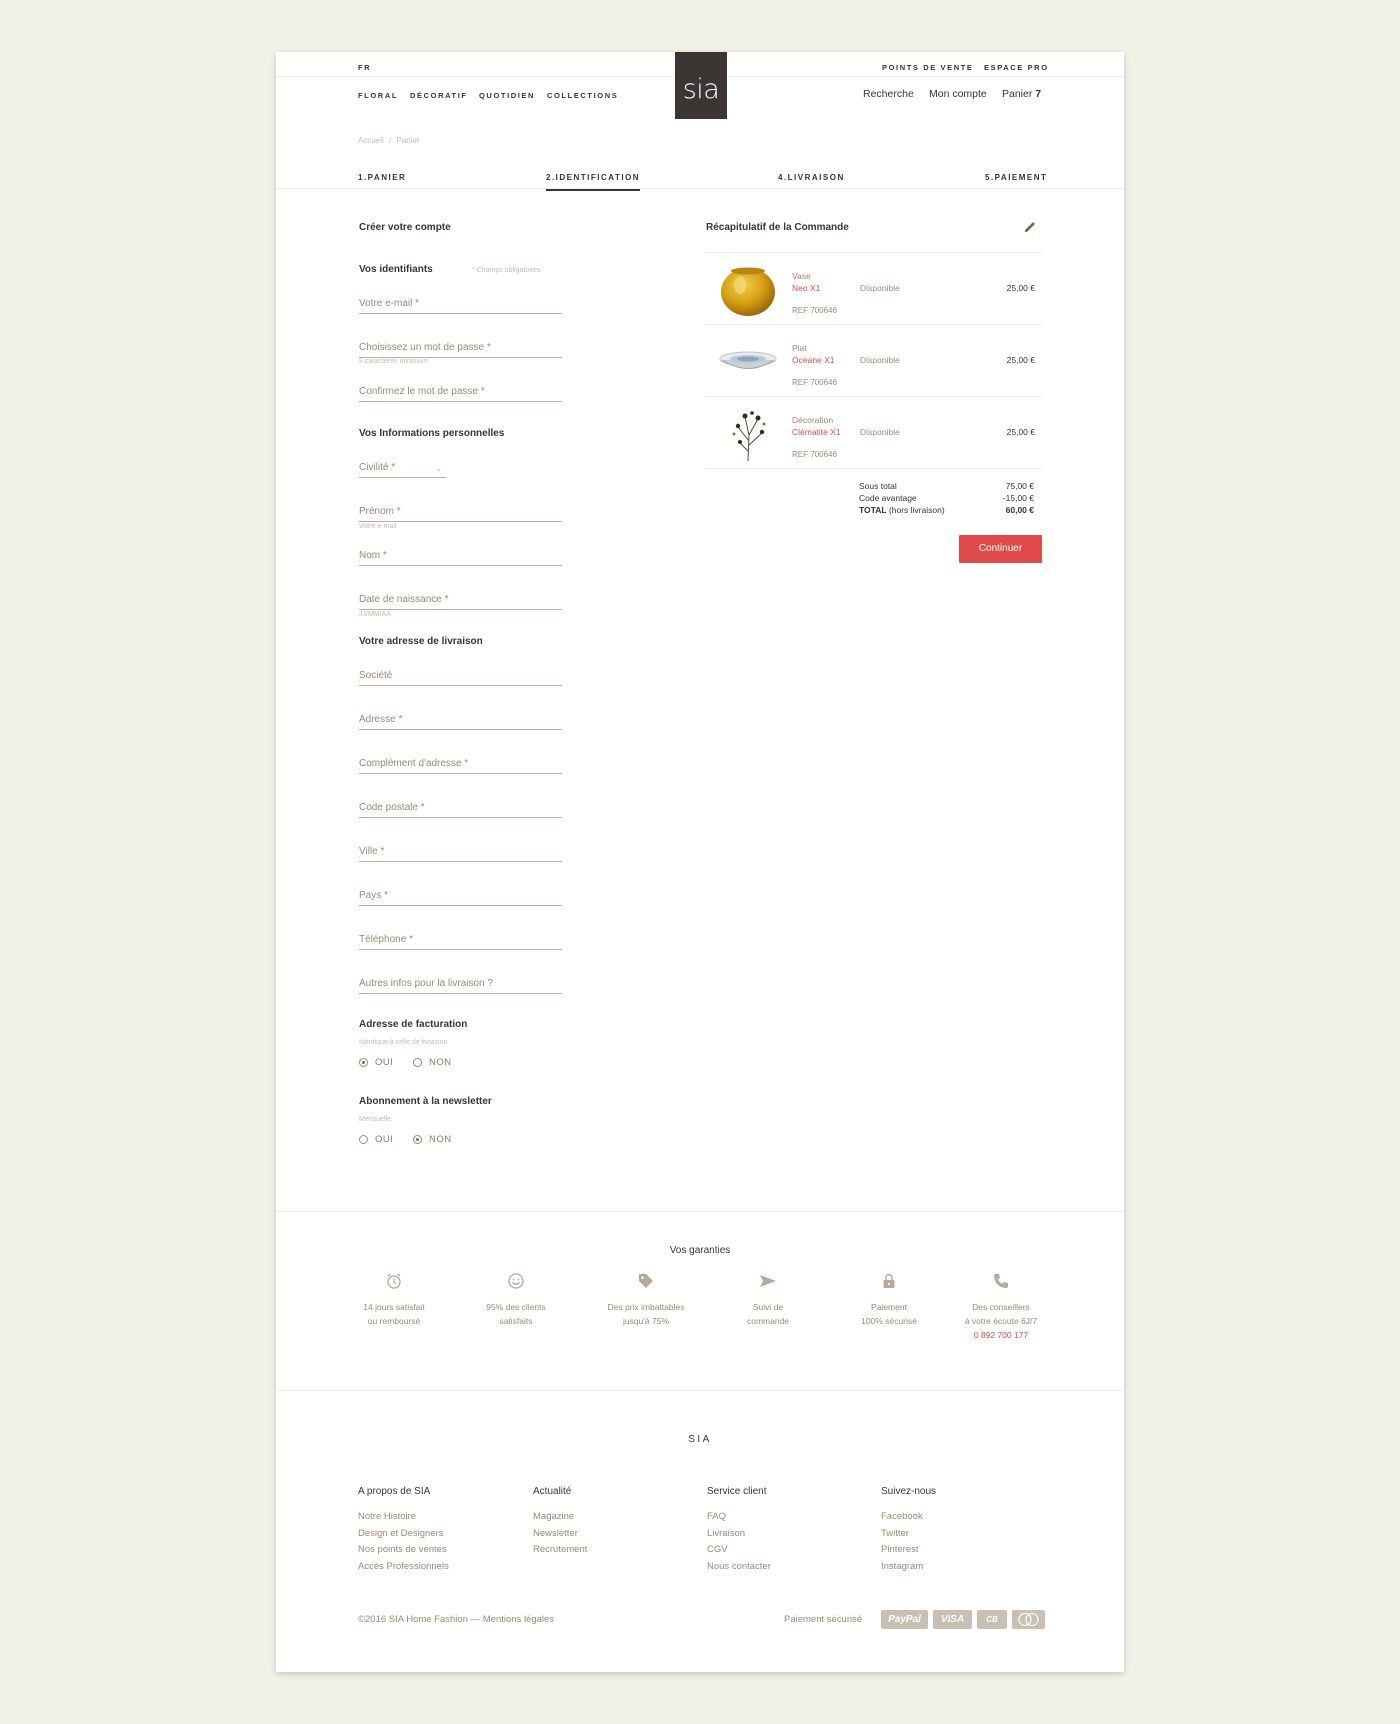  What do you see at coordinates (460, 719) in the screenshot?
I see `address-field: Adresse *` at bounding box center [460, 719].